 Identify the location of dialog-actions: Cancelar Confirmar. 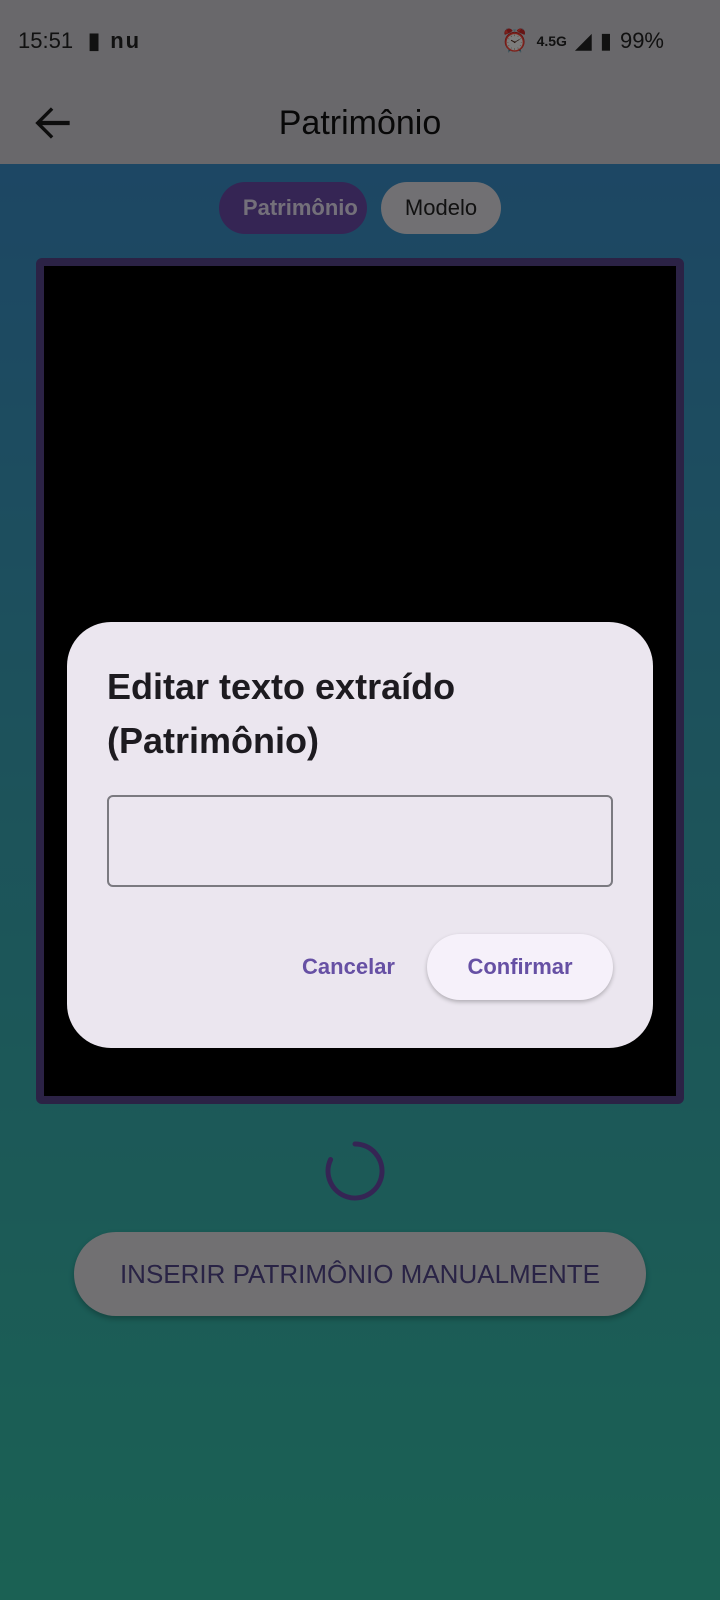
(457, 967).